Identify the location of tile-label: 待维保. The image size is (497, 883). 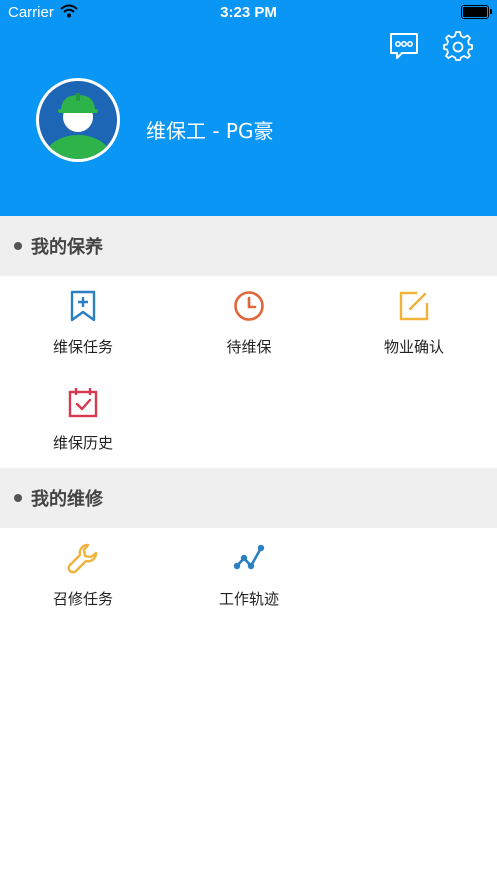
(249, 347).